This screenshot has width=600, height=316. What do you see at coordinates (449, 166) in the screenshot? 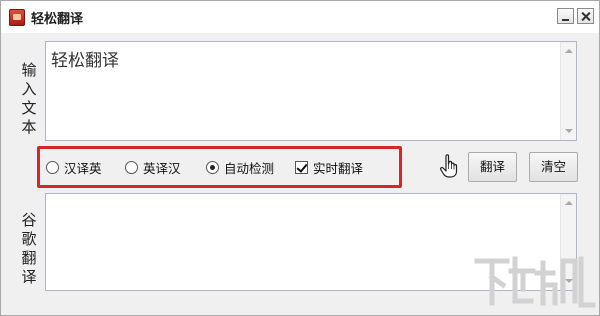
I see `hand-pointer-icon` at bounding box center [449, 166].